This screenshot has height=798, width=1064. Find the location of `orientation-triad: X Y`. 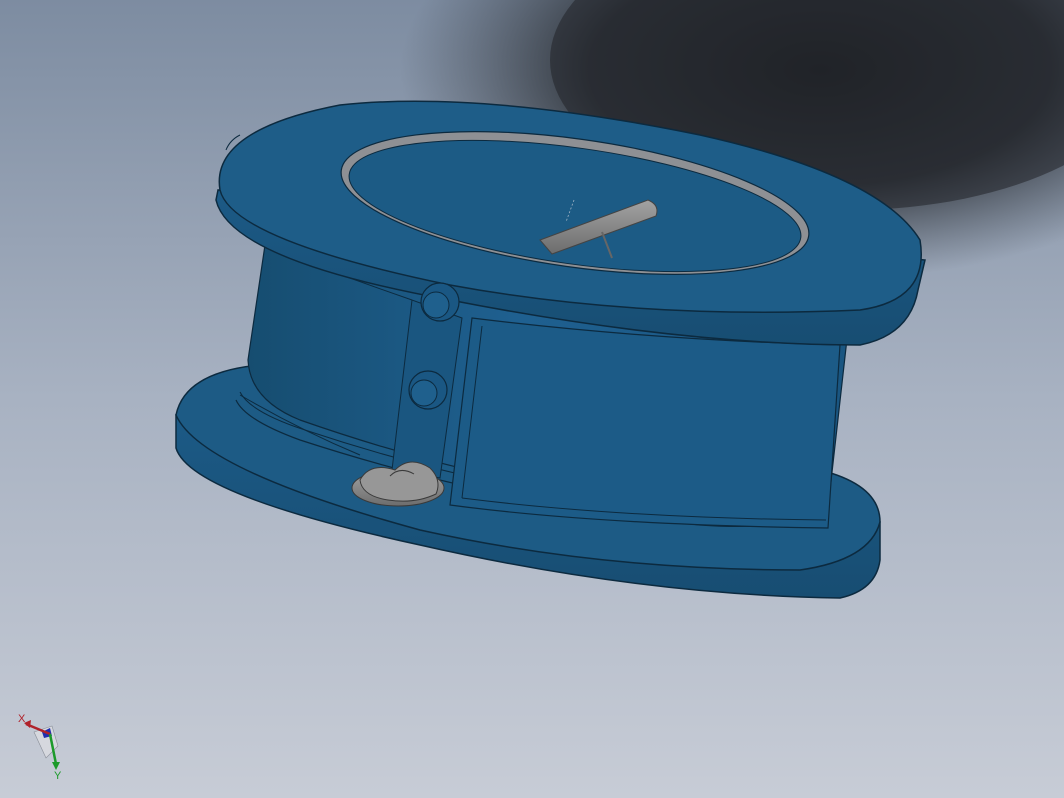

orientation-triad: X Y is located at coordinates (46, 743).